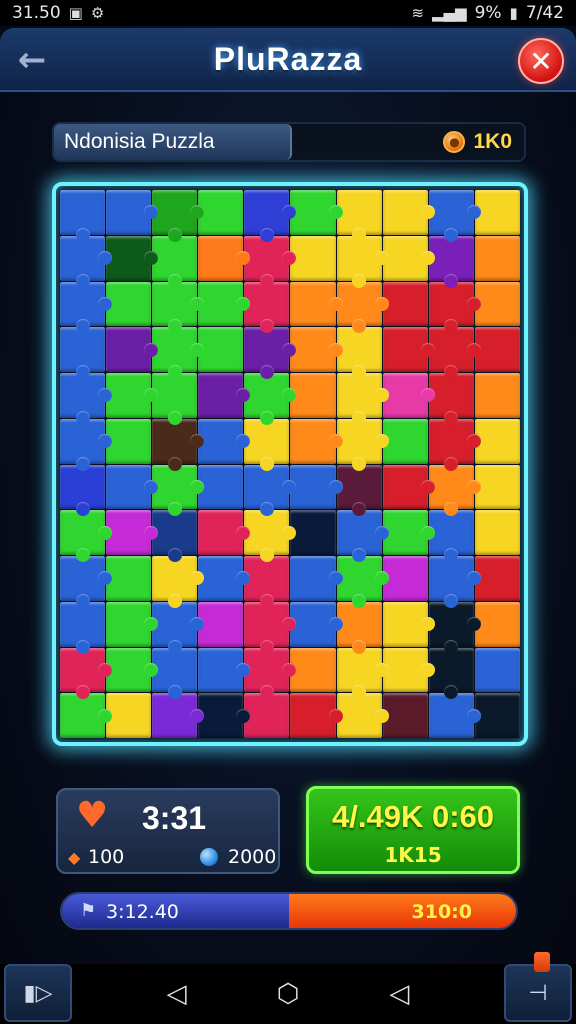 The width and height of the screenshot is (576, 1024). Describe the element at coordinates (177, 994) in the screenshot. I see `back-nav-icon: ◁` at that location.